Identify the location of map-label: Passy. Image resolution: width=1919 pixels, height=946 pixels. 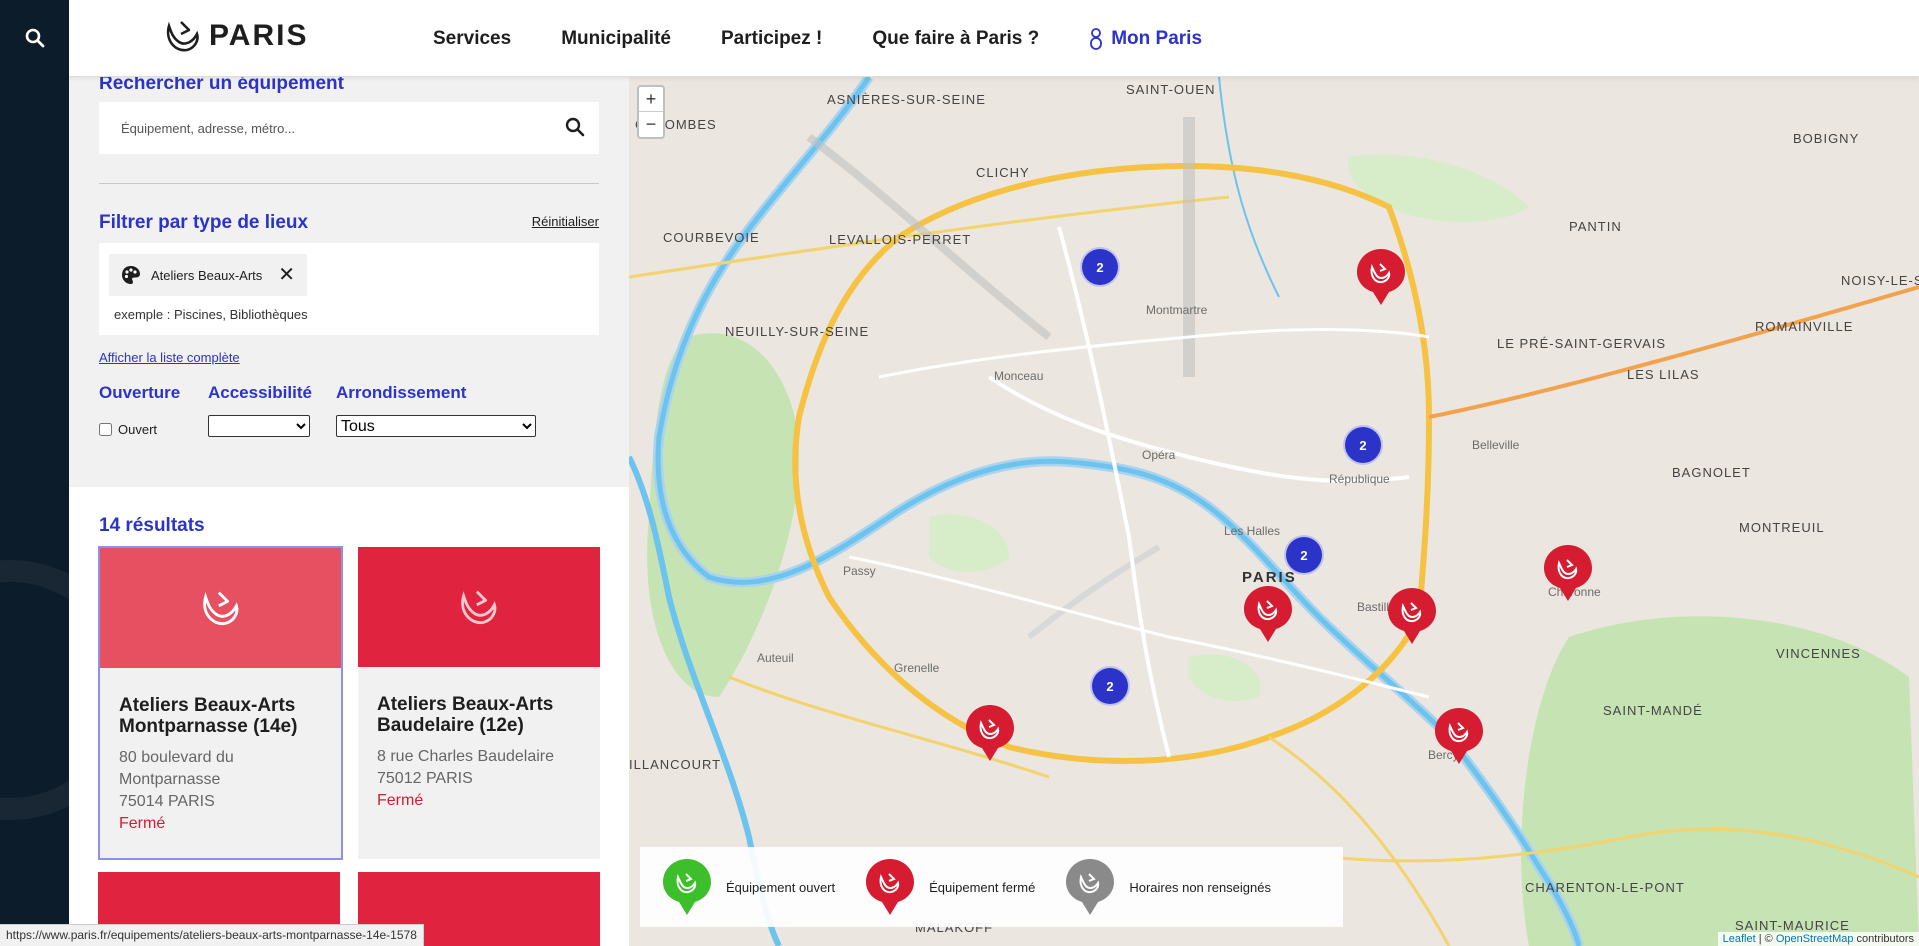
(859, 571).